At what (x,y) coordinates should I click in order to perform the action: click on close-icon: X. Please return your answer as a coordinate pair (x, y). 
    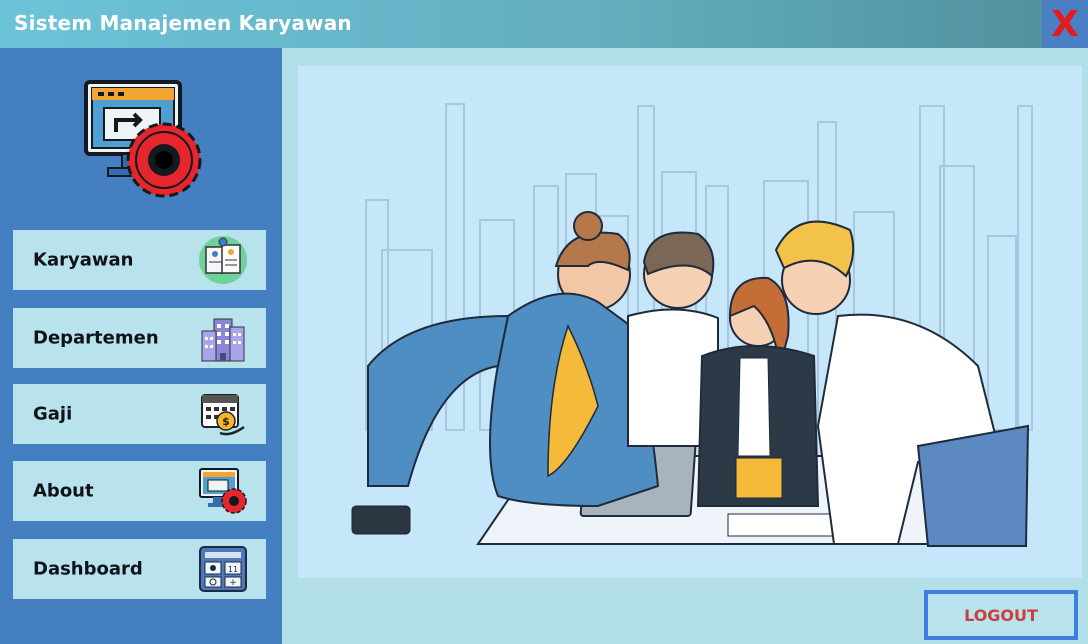
    Looking at the image, I should click on (1065, 24).